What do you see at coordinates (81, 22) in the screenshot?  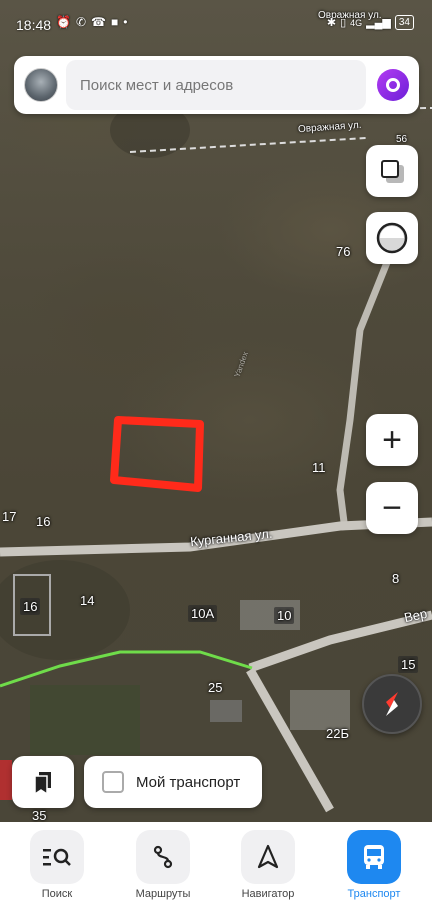 I see `viber-icon: ✆` at bounding box center [81, 22].